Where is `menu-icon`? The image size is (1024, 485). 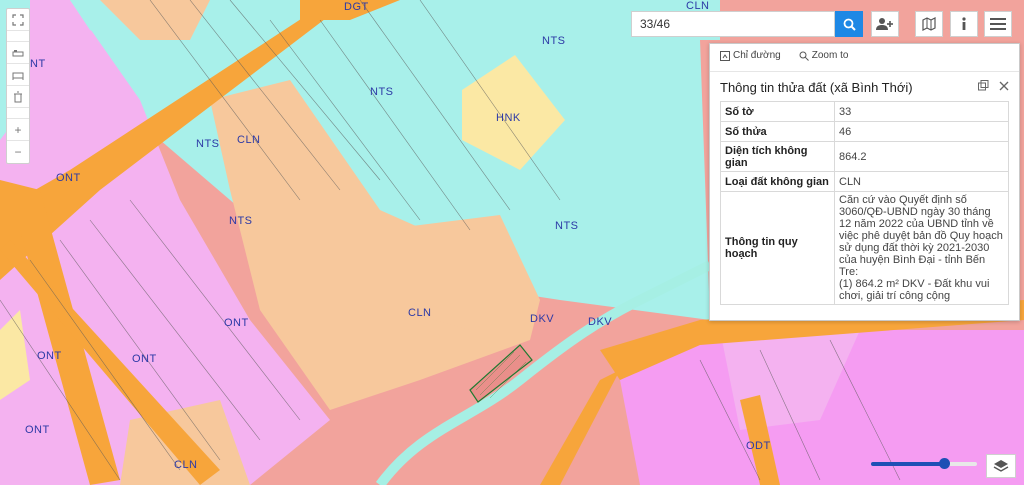 menu-icon is located at coordinates (998, 24).